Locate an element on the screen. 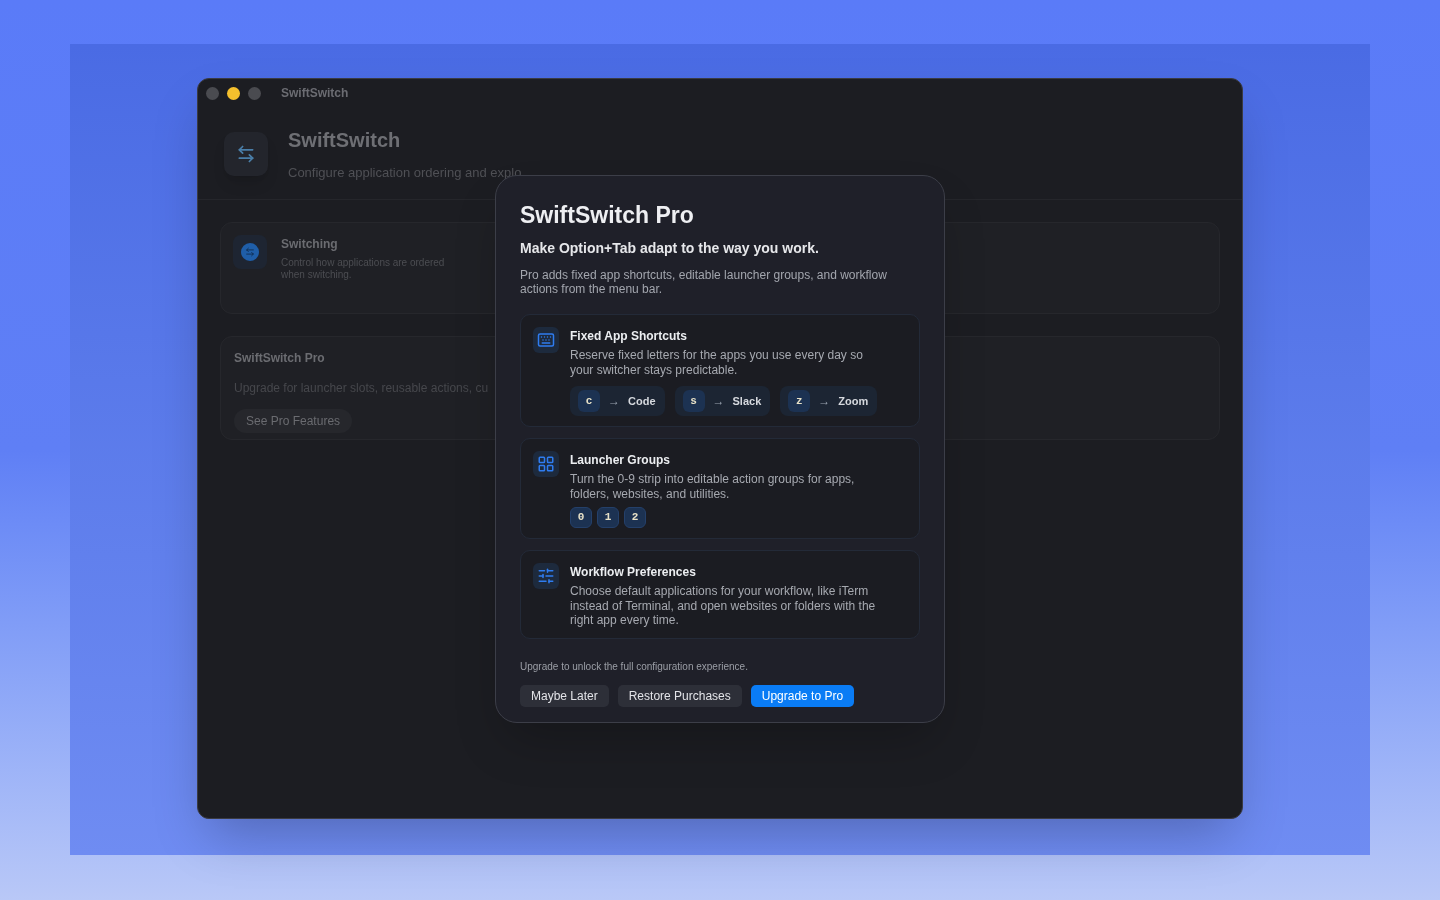 This screenshot has height=900, width=1440. feature-title: Fixed App Shortcuts is located at coordinates (629, 336).